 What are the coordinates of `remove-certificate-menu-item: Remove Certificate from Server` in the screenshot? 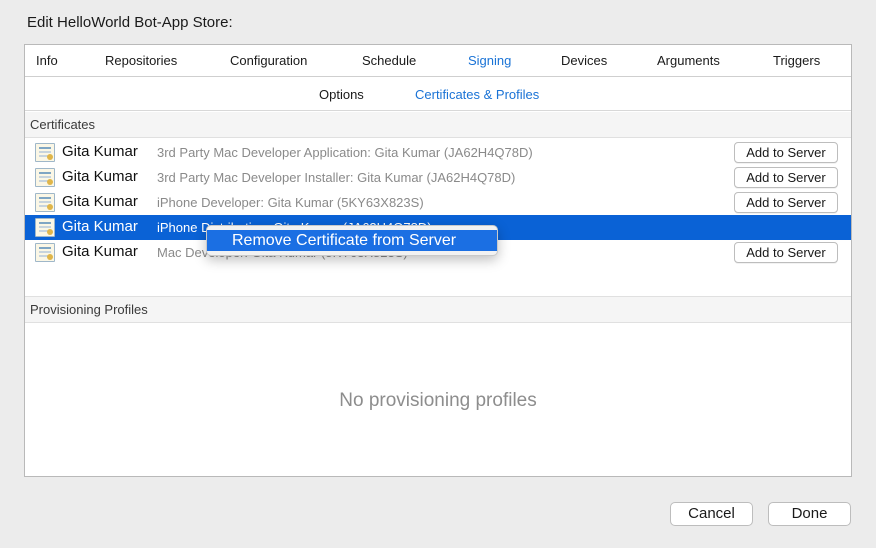 It's located at (352, 240).